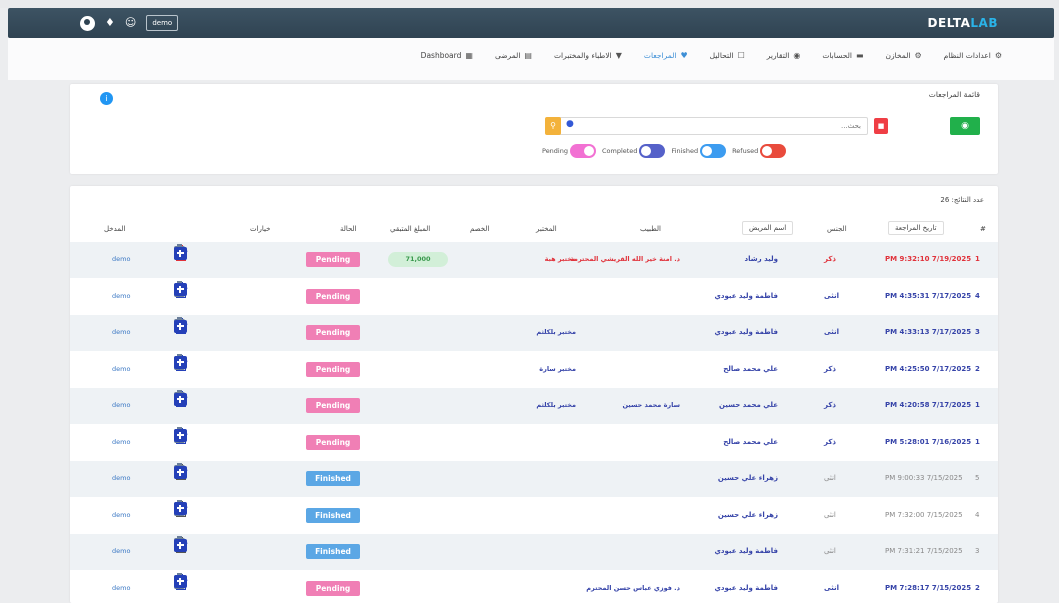 Image resolution: width=1059 pixels, height=603 pixels. Describe the element at coordinates (898, 55) in the screenshot. I see `nav-item-label: المخازن` at that location.